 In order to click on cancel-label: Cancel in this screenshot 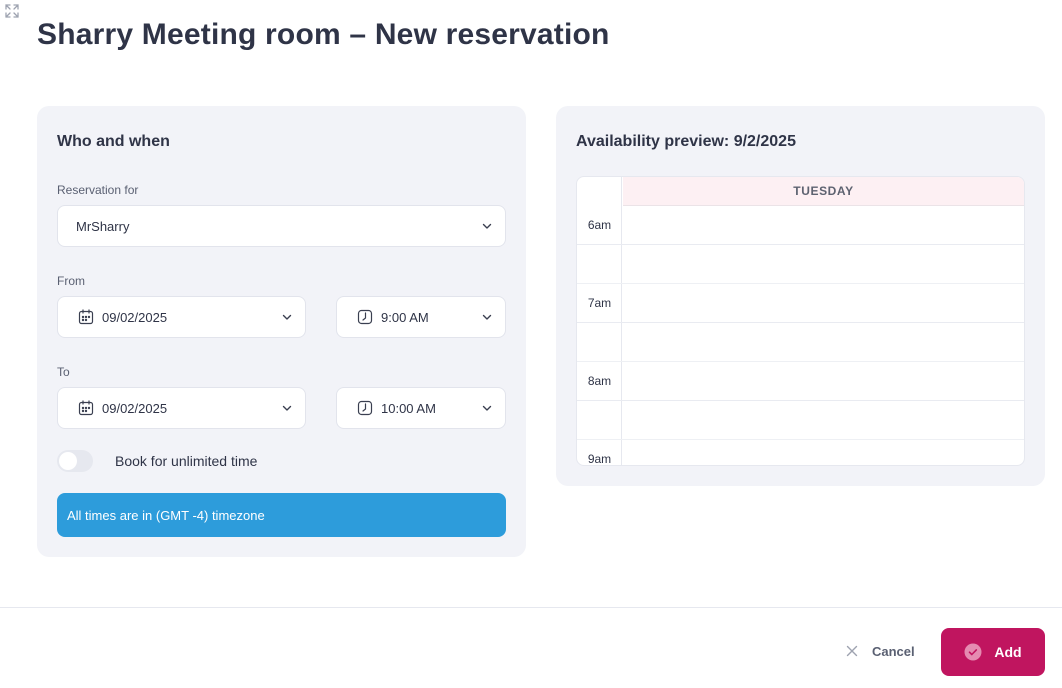, I will do `click(893, 651)`.